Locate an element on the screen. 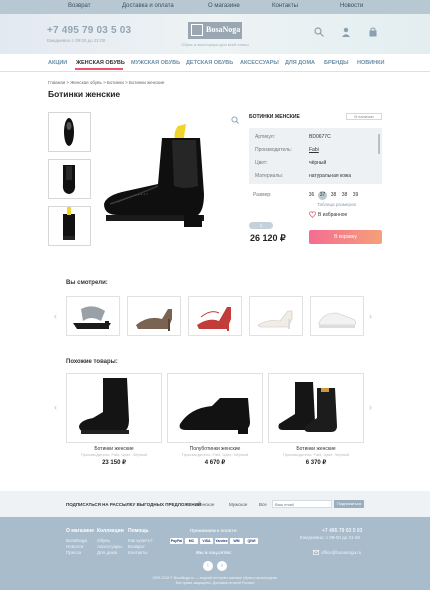 Image resolution: width=430 pixels, height=590 pixels. cat-kids: ДЕТСКАЯ ОБУВЬ is located at coordinates (209, 63).